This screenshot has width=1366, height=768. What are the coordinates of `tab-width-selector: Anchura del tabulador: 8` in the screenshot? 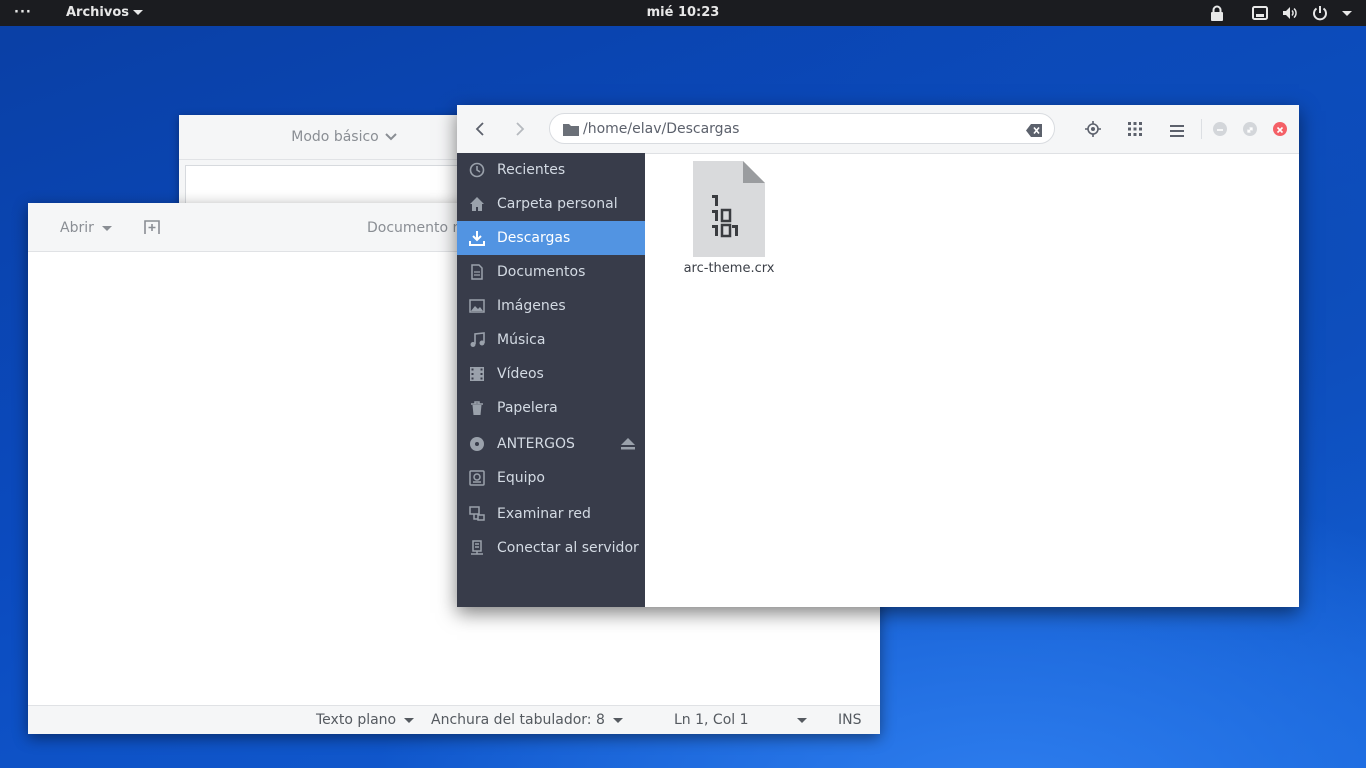 It's located at (527, 720).